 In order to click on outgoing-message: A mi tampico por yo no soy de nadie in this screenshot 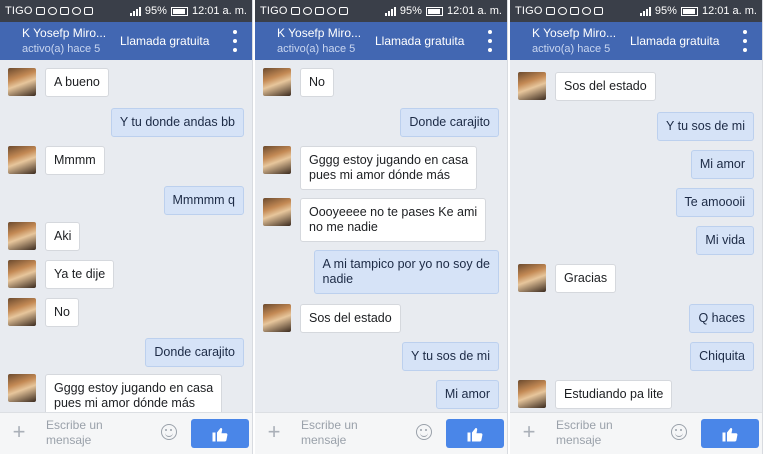, I will do `click(406, 272)`.